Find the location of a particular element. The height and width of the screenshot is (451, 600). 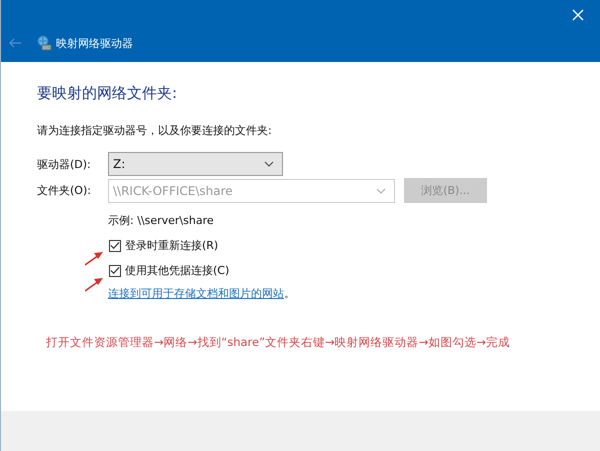

checkbox-label: 登录时重新连接(R) is located at coordinates (171, 245).